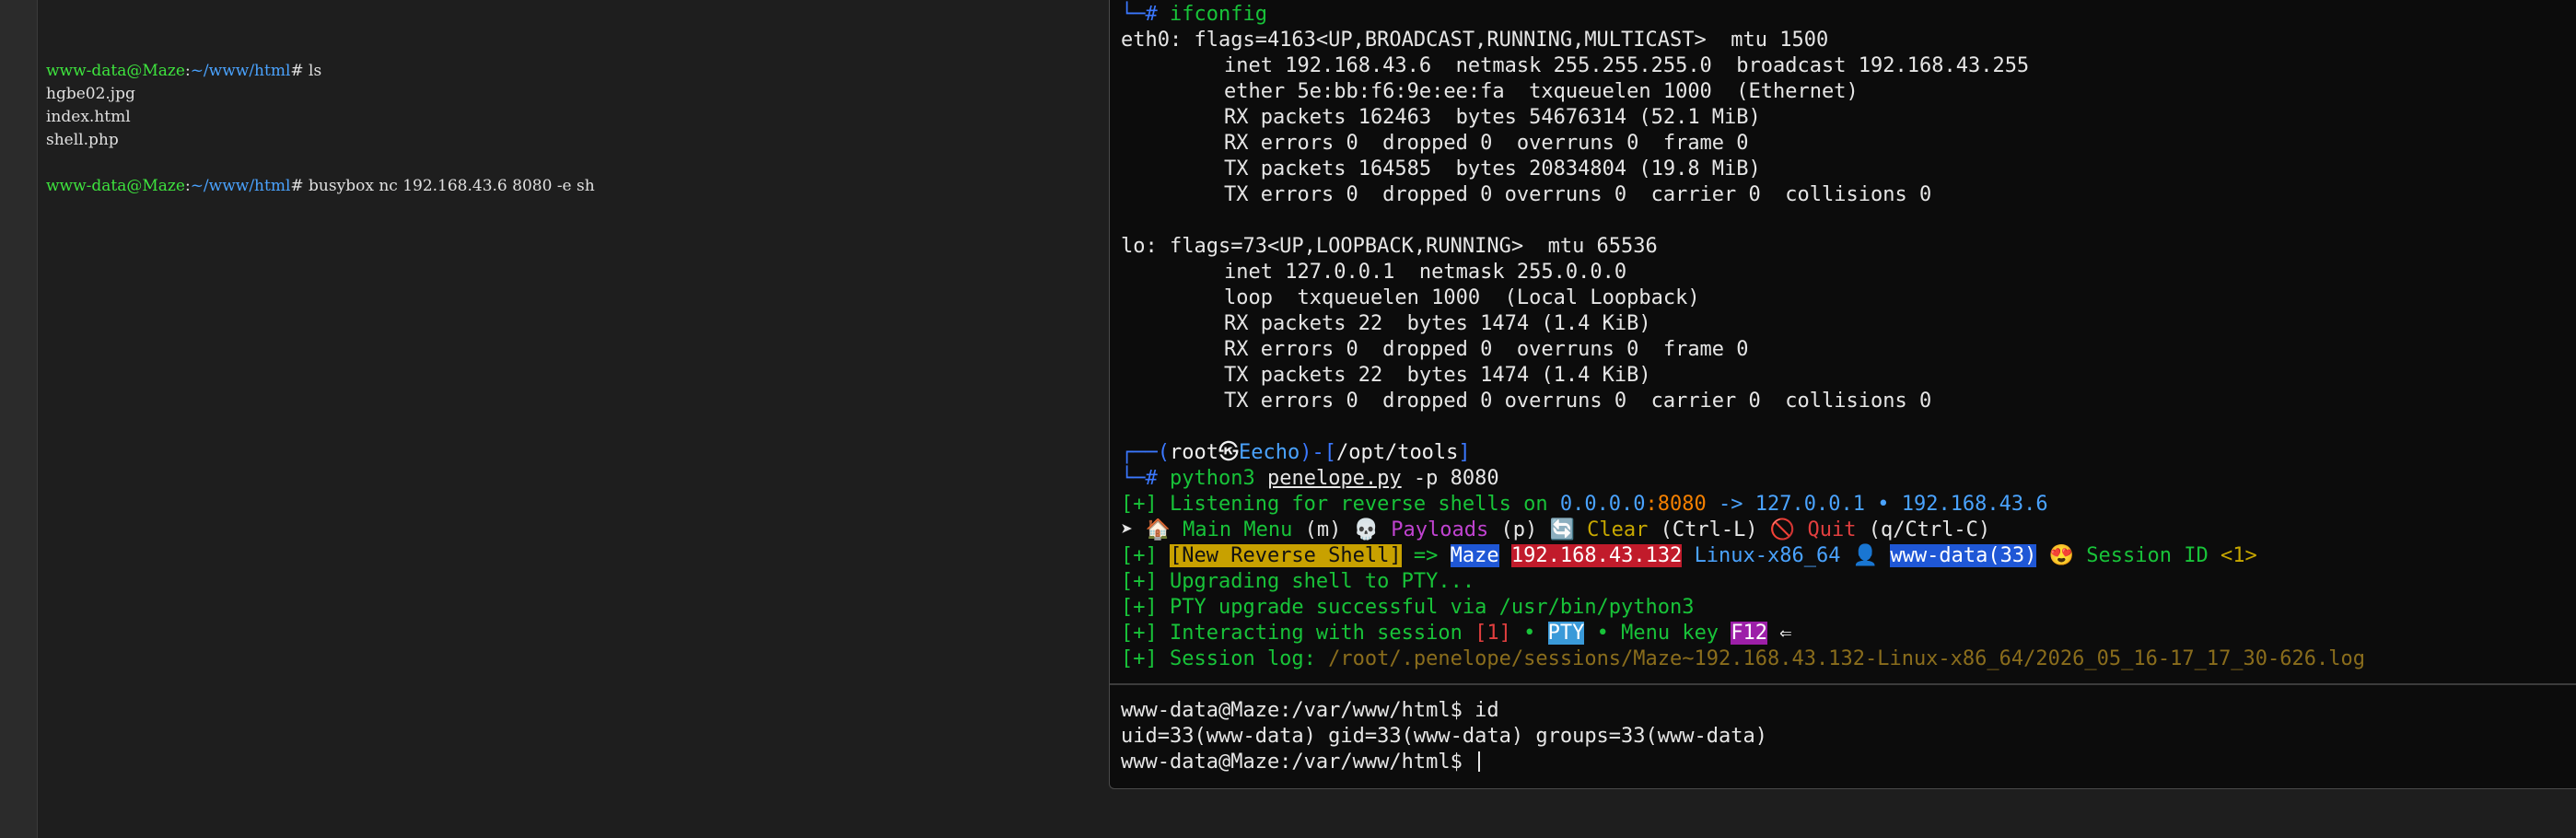 The image size is (2576, 838). I want to click on pty-badge: PTY, so click(1566, 633).